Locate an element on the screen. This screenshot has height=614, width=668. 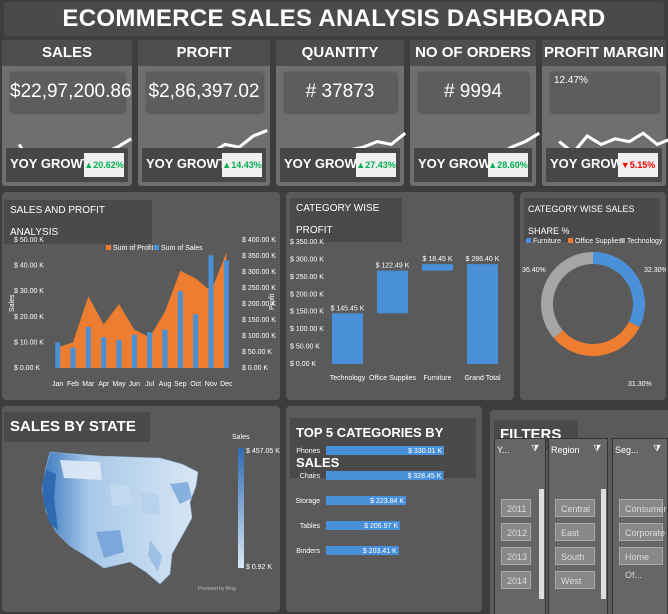
bar-value: $ 328.45 K is located at coordinates (425, 476).